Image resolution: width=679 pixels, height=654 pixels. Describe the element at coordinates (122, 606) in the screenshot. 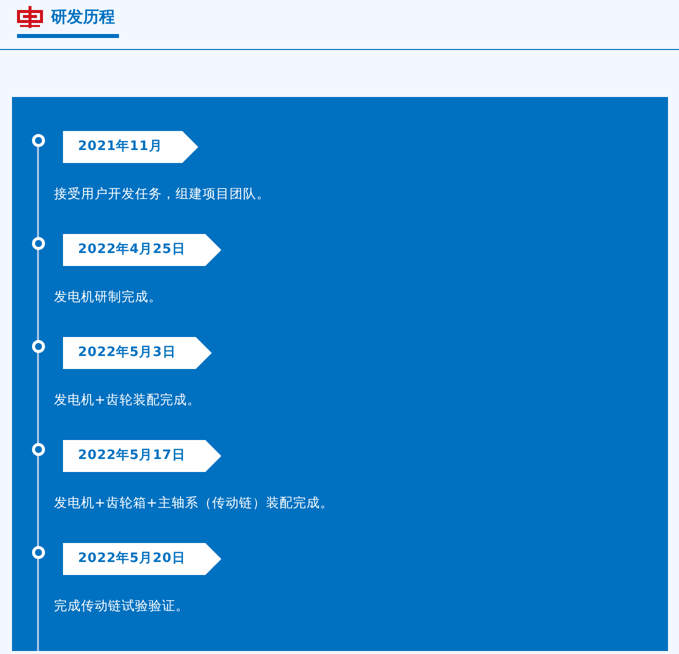

I see `event-description: 完成传动链试验验证。` at that location.